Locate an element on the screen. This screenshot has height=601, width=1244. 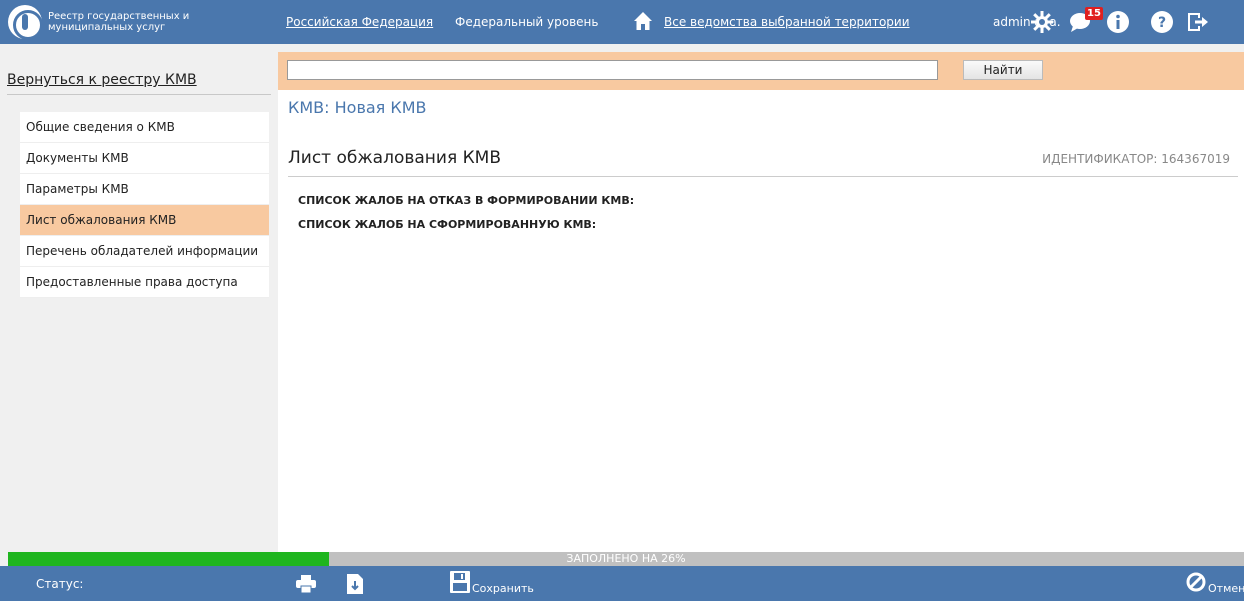
sidebar-item-label: Документы КМВ is located at coordinates (77, 158).